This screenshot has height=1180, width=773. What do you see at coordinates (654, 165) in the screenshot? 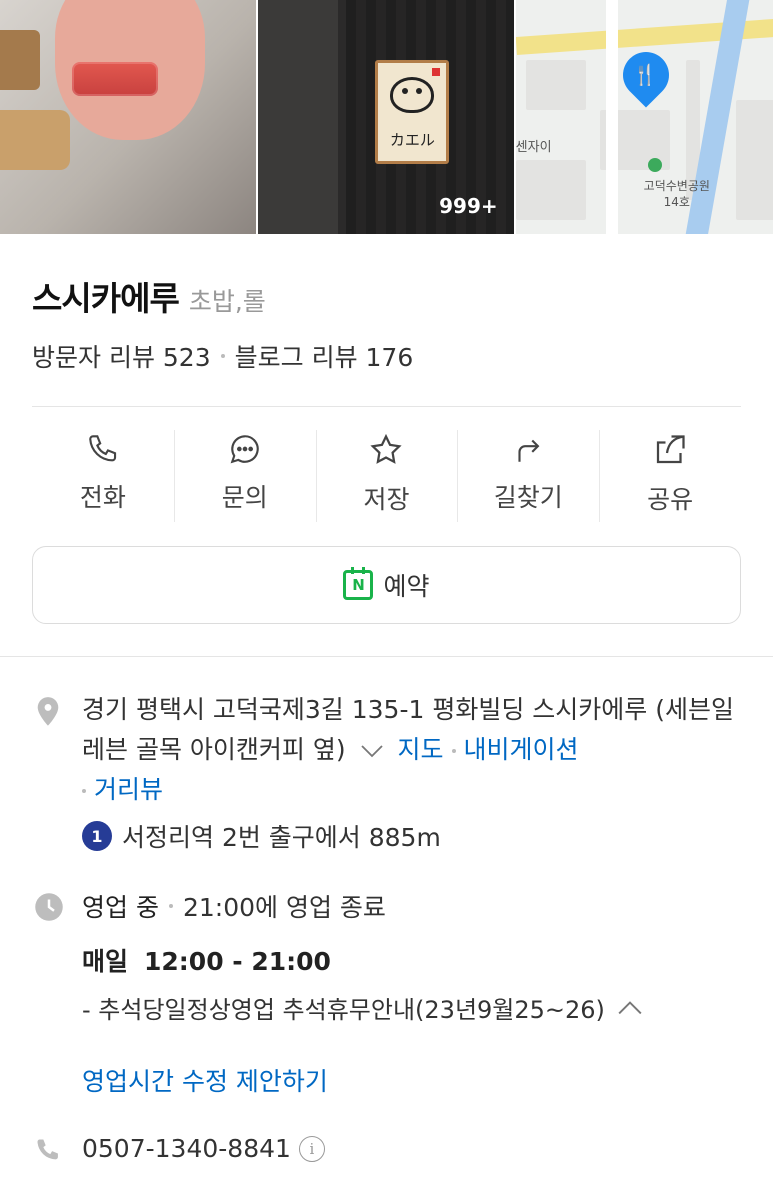
I see `park-icon` at bounding box center [654, 165].